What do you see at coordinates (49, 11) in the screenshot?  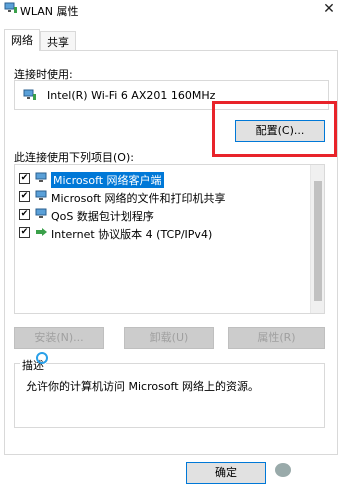 I see `window-title: WLAN 属性` at bounding box center [49, 11].